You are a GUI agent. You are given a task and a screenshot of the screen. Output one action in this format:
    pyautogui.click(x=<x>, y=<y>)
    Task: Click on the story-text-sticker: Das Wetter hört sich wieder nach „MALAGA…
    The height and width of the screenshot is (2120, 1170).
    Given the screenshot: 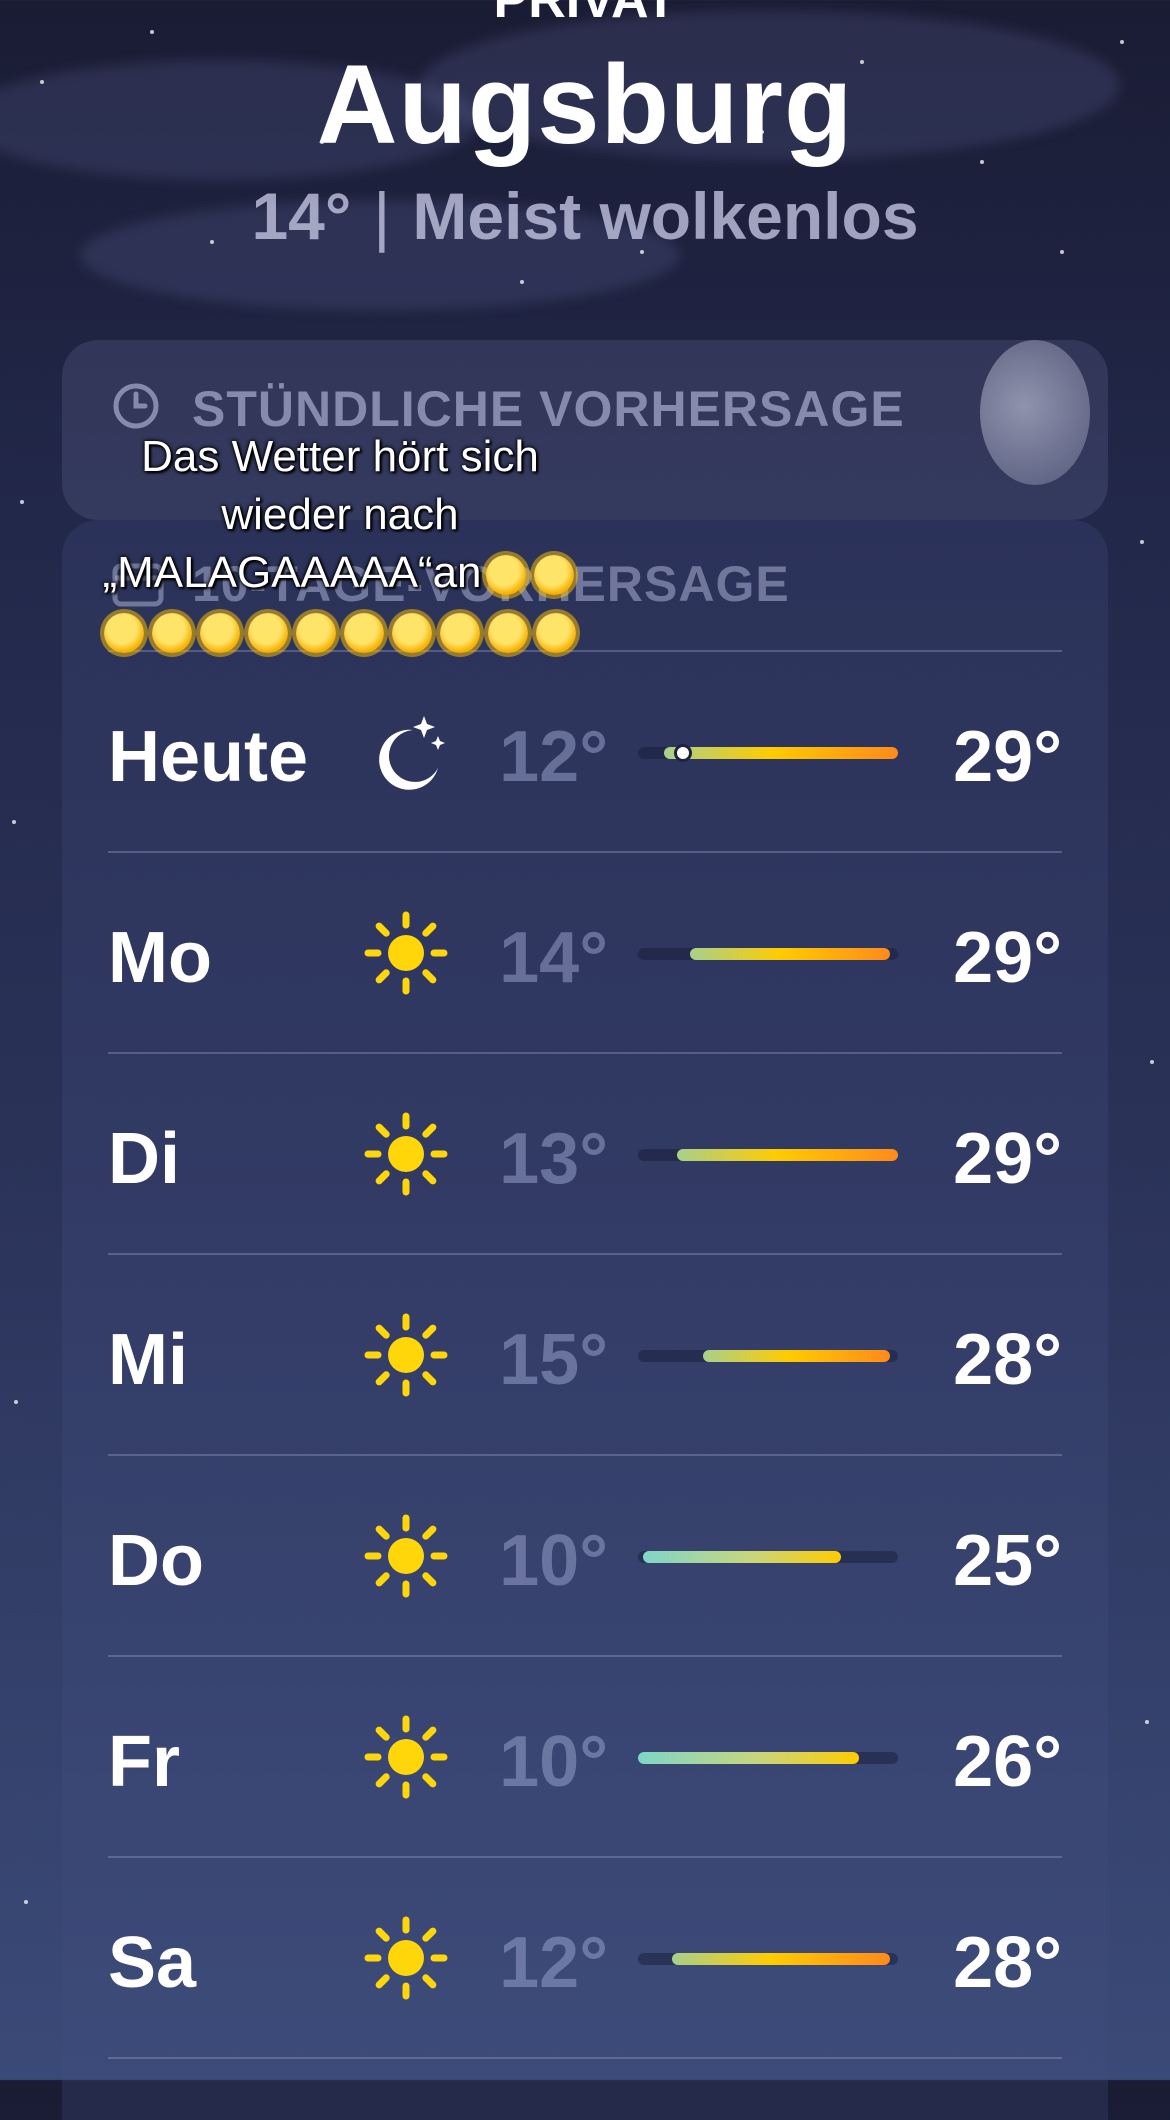 What is the action you would take?
    pyautogui.click(x=340, y=544)
    